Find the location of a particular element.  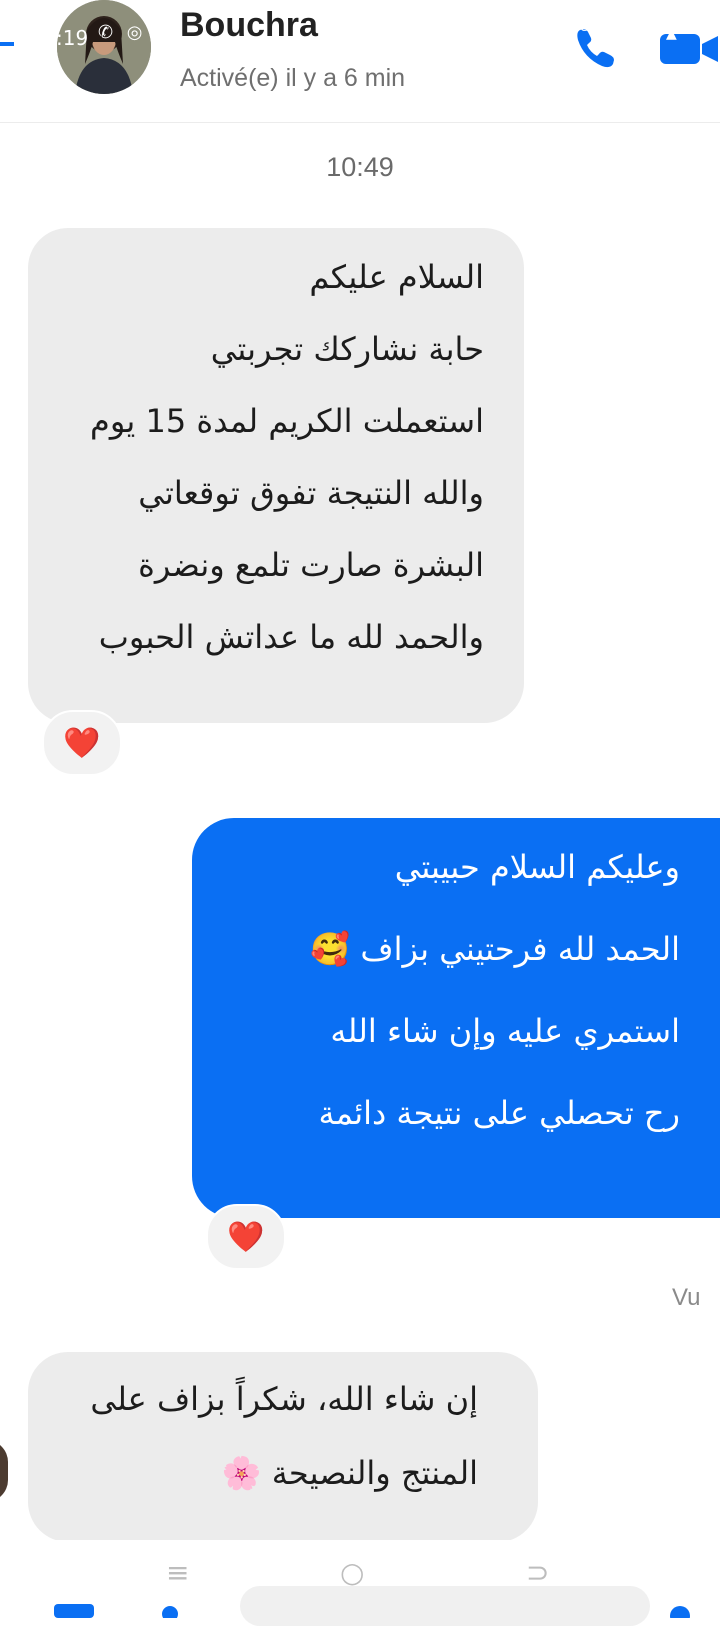

home-icon: ○ is located at coordinates (352, 1572).